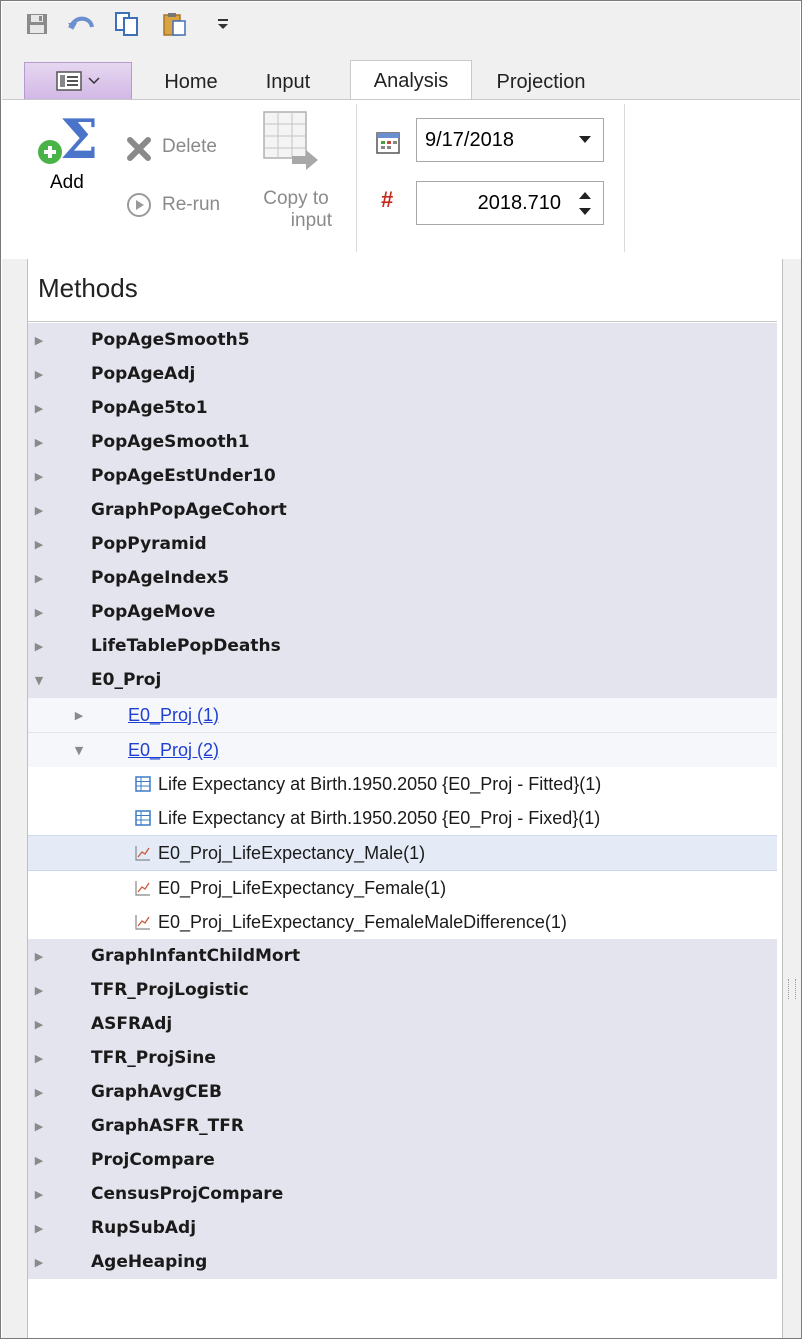 This screenshot has height=1339, width=802. Describe the element at coordinates (402, 612) in the screenshot. I see `tree-node: ▶ PopAgeMove` at that location.